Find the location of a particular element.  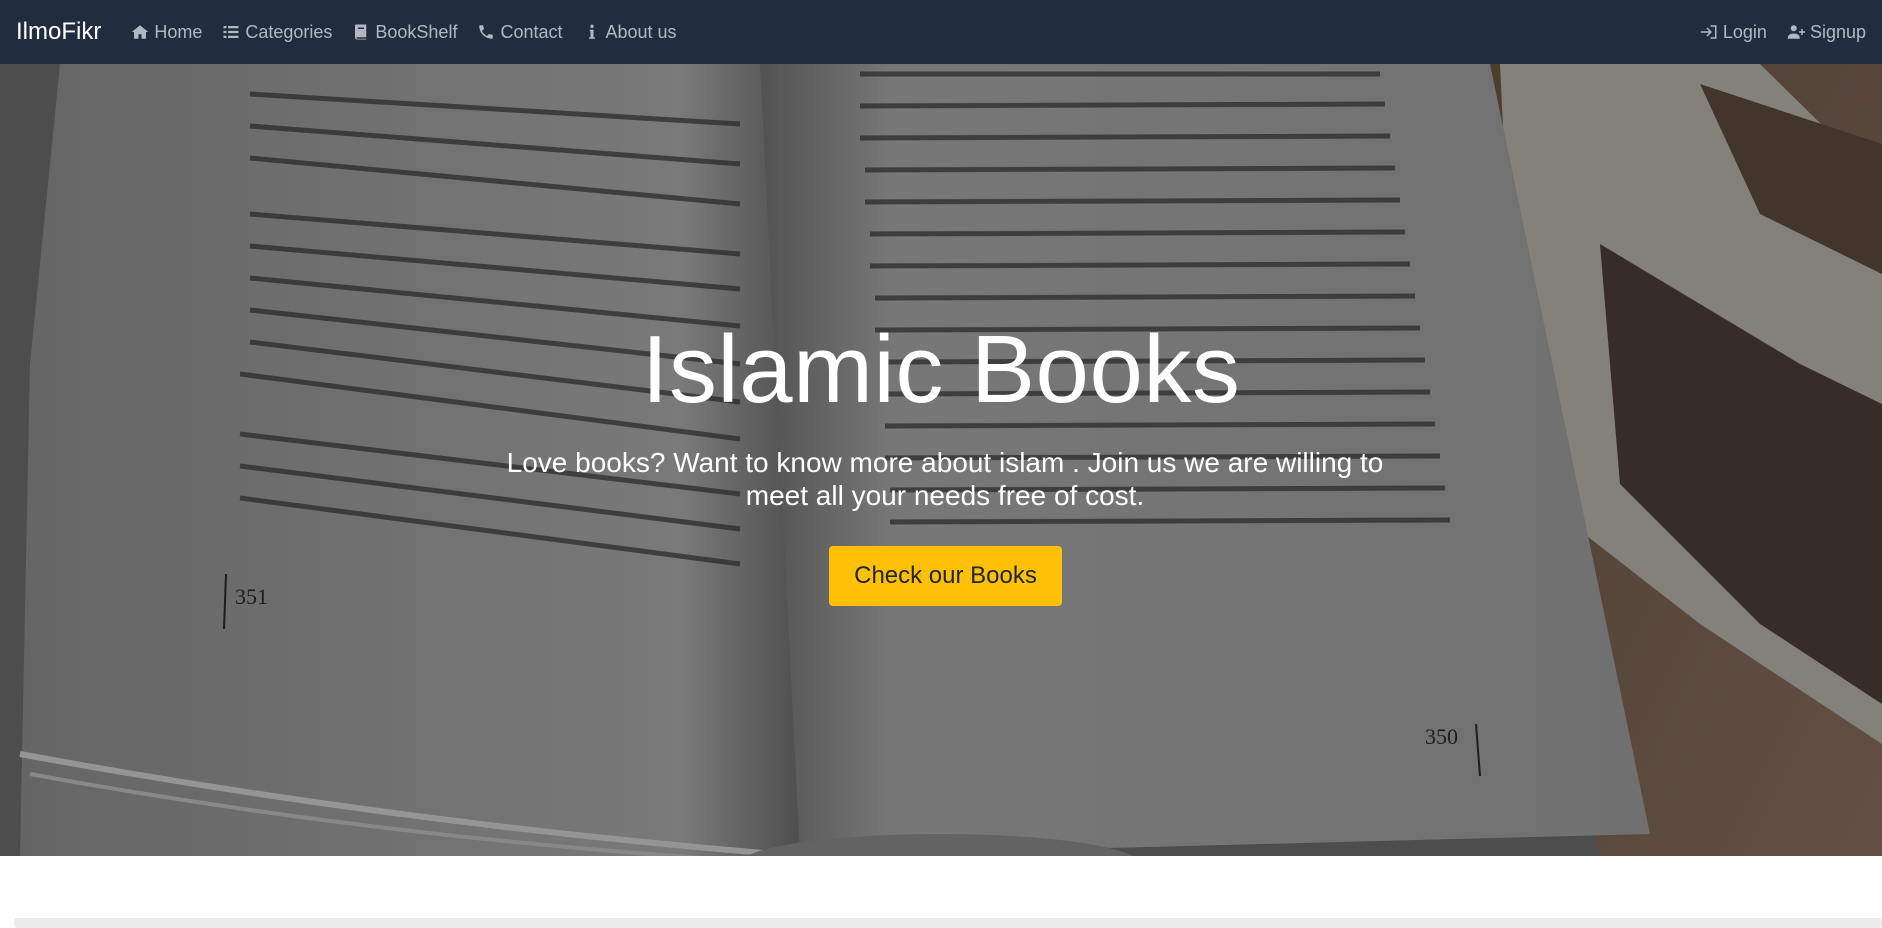

home-icon is located at coordinates (140, 32).